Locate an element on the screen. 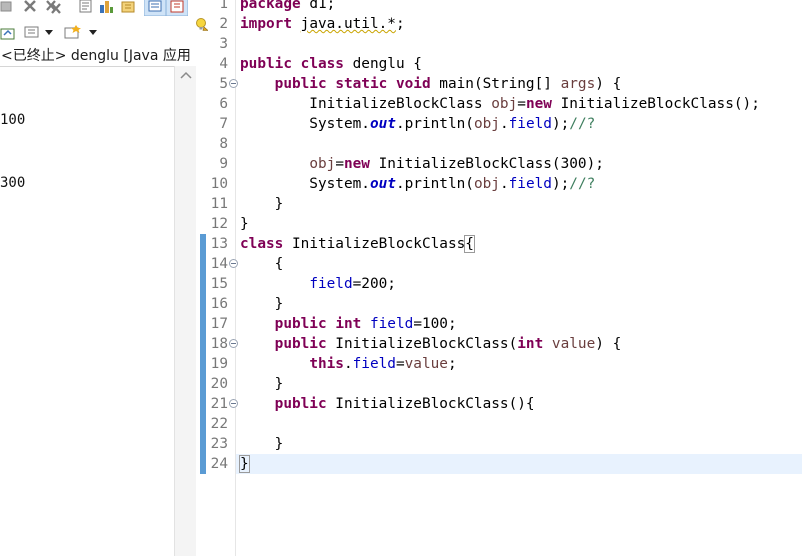  pin-console-icon is located at coordinates (155, 8).